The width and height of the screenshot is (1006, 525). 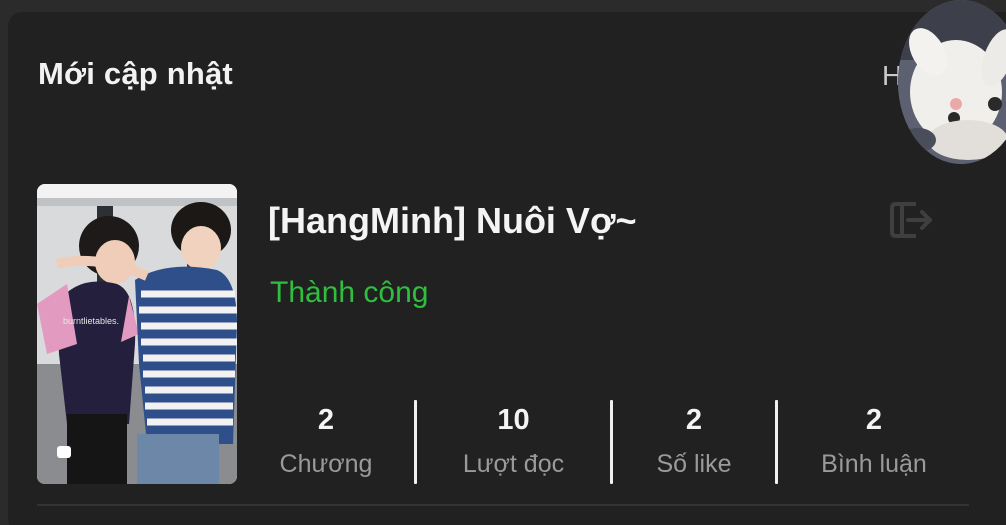 I want to click on stat-chapters-value: 2, so click(x=326, y=420).